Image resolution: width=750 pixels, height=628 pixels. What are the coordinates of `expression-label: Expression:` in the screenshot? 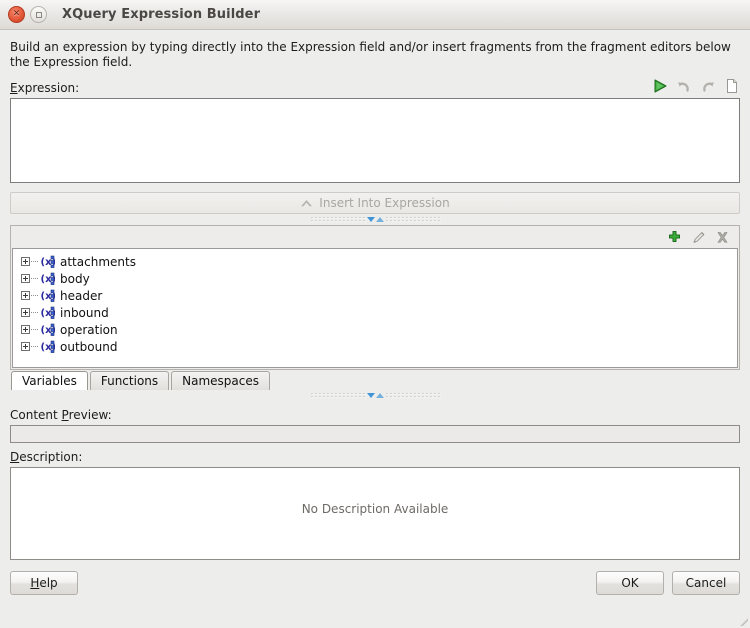 It's located at (44, 88).